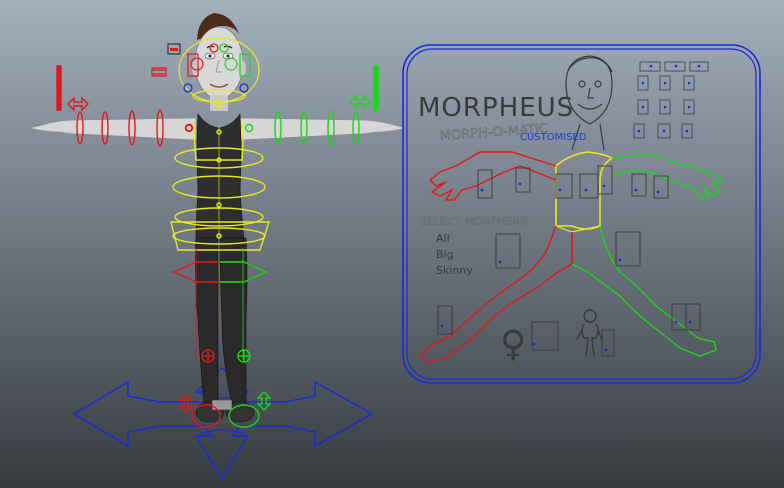 The height and width of the screenshot is (488, 784). What do you see at coordinates (553, 137) in the screenshot?
I see `panel-tagline: CUSTOMISED` at bounding box center [553, 137].